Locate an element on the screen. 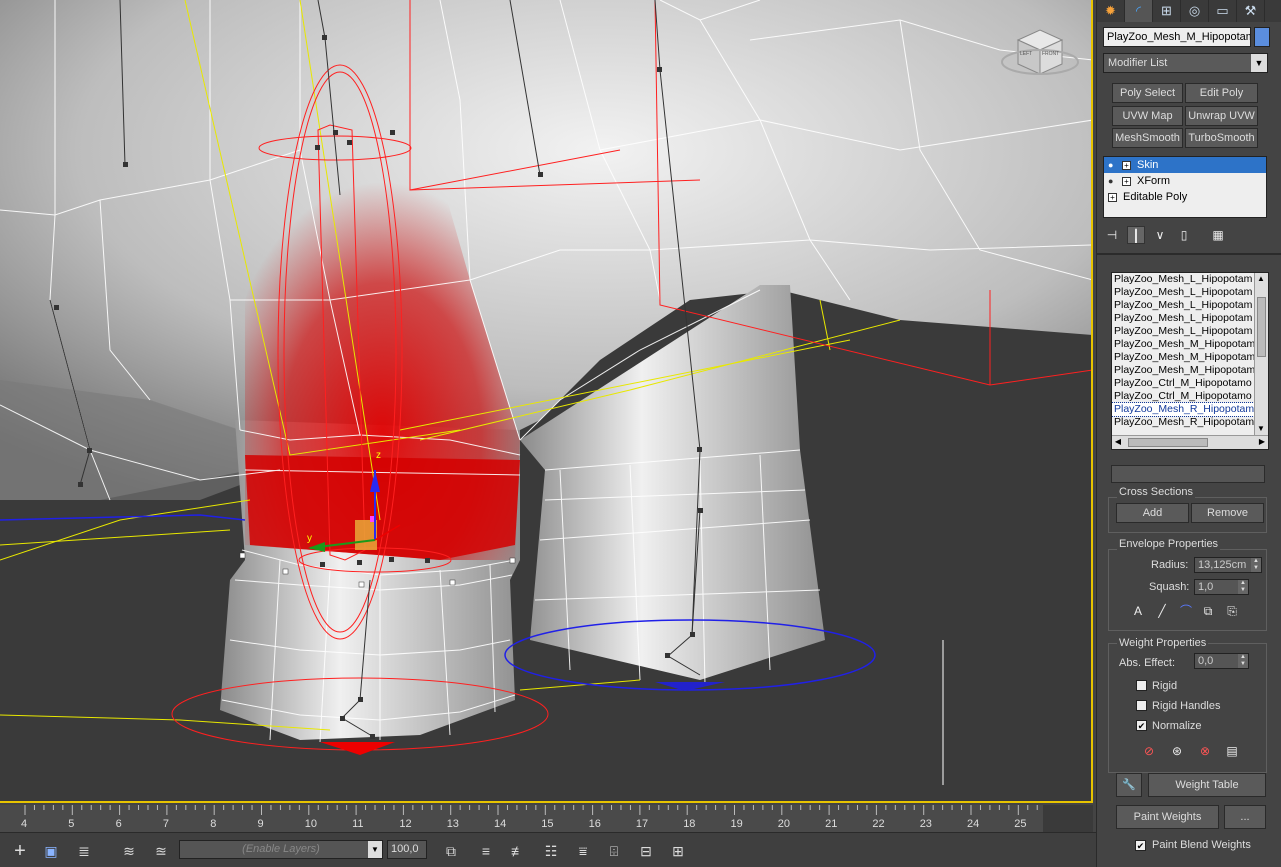 The image size is (1281, 867). bone-list-vertical-scrollbar: ▲ ▼ is located at coordinates (1261, 354).